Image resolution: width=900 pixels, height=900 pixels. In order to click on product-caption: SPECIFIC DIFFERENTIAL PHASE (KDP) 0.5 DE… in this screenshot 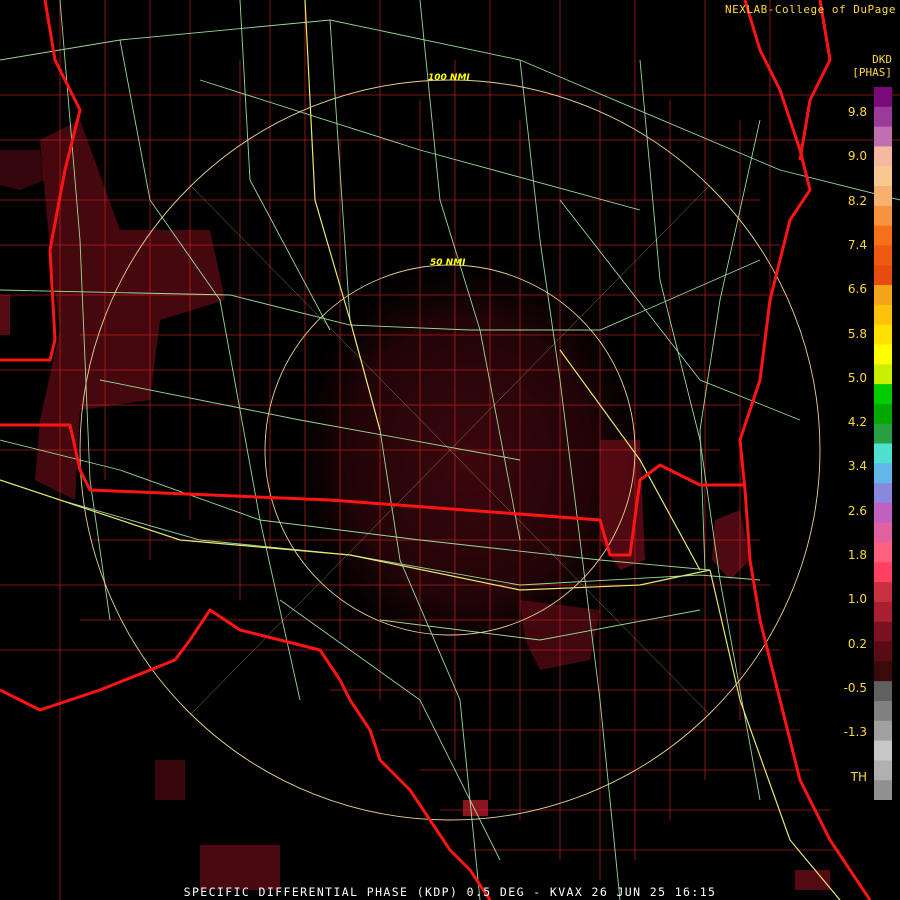, I will do `click(450, 892)`.